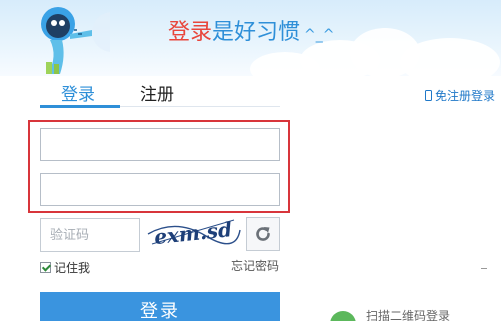 This screenshot has width=501, height=321. Describe the element at coordinates (45, 267) in the screenshot. I see `remember-me-checkbox` at that location.